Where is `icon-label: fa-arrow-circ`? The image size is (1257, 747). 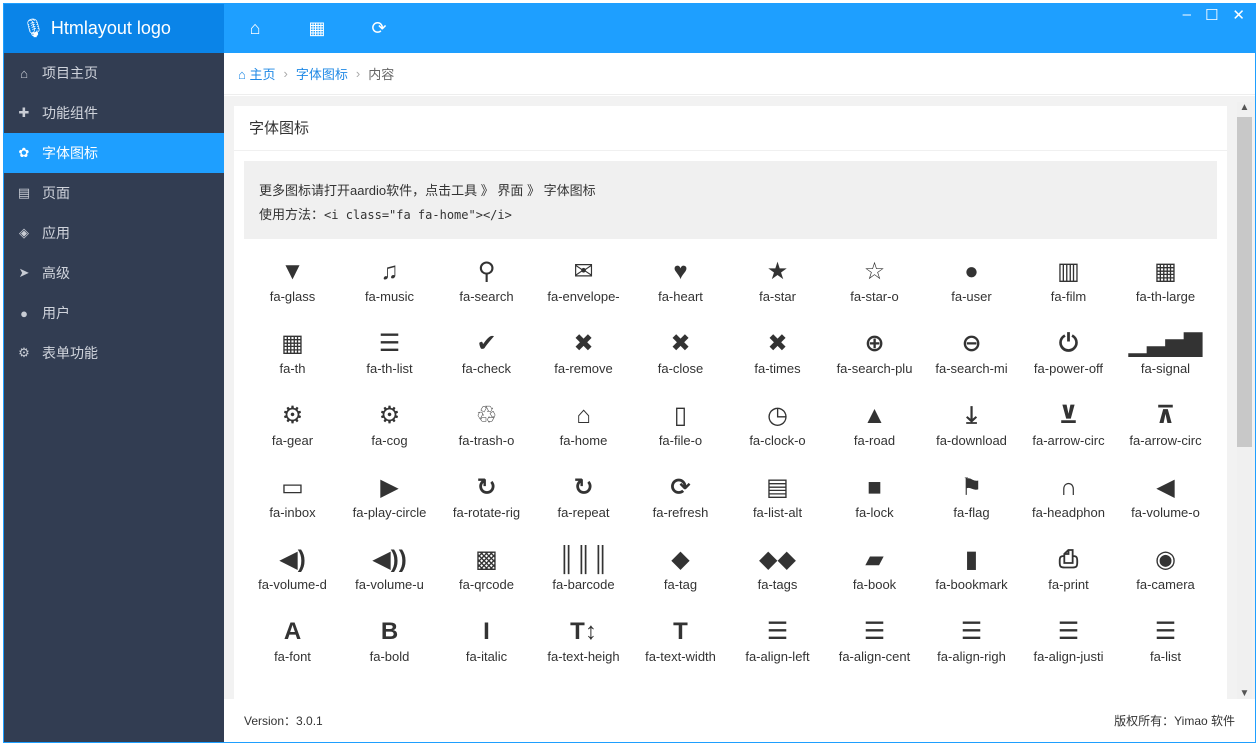
icon-label: fa-arrow-circ is located at coordinates (1068, 440).